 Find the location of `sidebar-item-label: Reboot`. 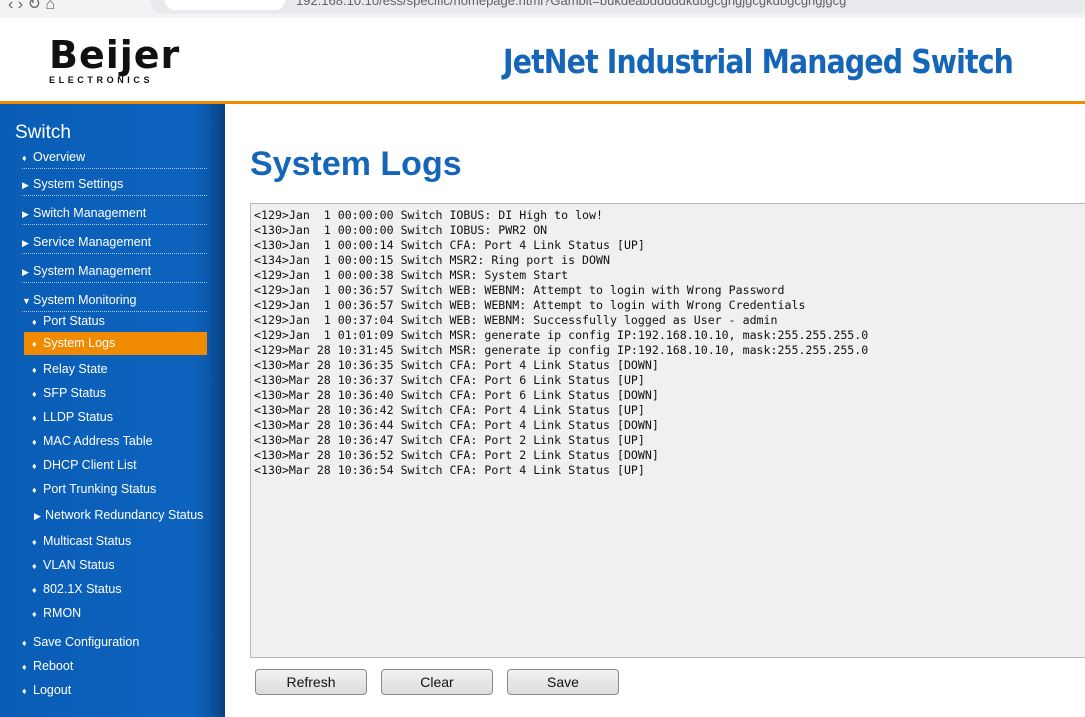

sidebar-item-label: Reboot is located at coordinates (53, 666).